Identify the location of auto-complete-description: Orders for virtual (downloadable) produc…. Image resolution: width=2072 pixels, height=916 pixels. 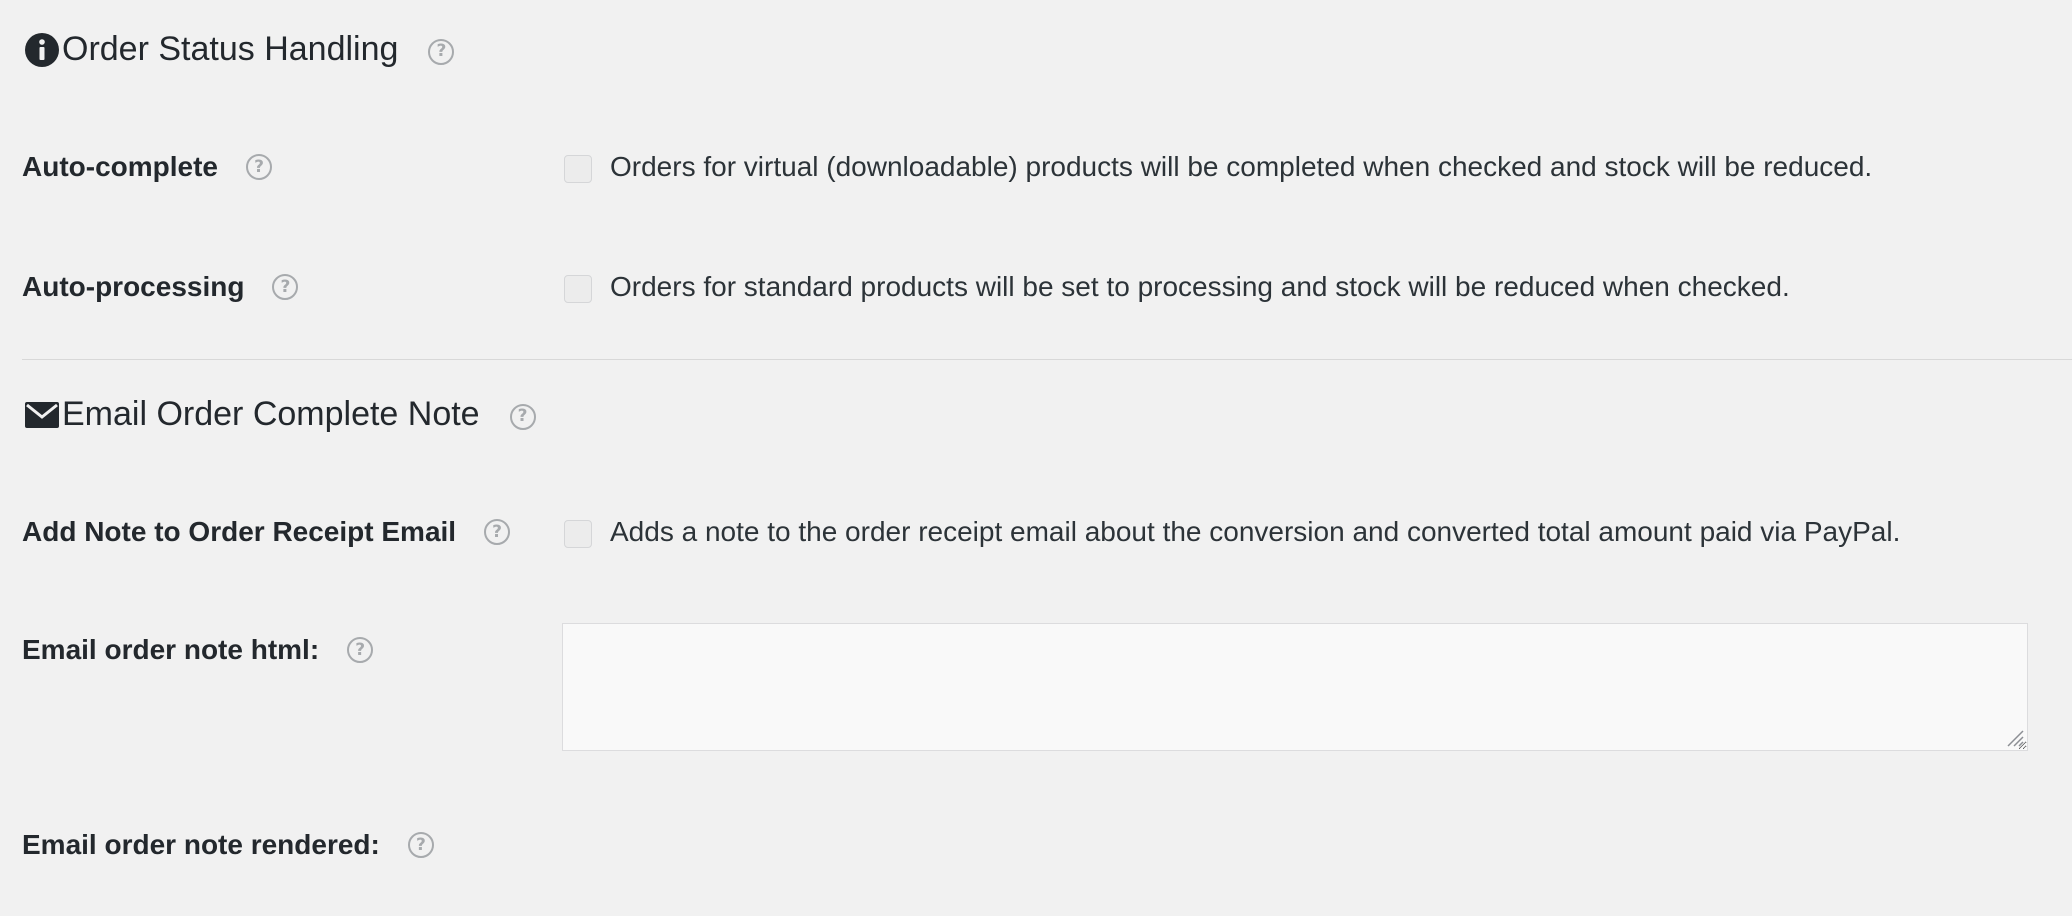
(1241, 166).